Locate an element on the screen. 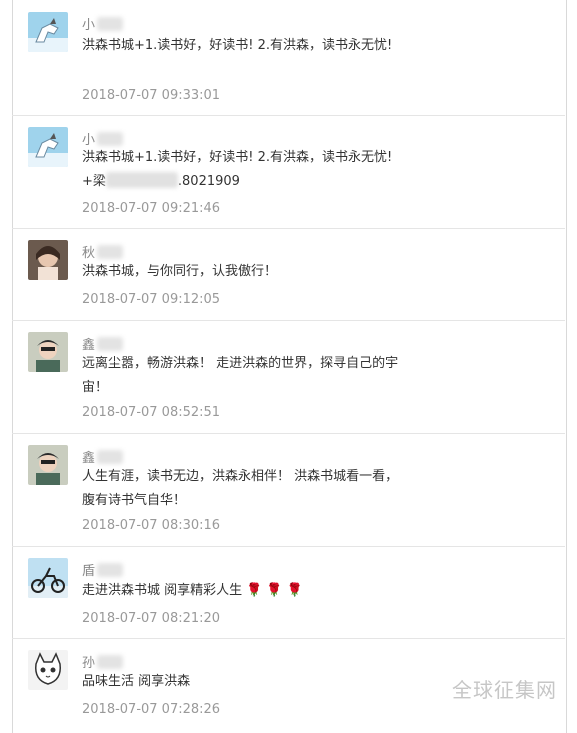 This screenshot has height=733, width=577. comment-time: 2018-07-07 08:52:51 is located at coordinates (151, 412).